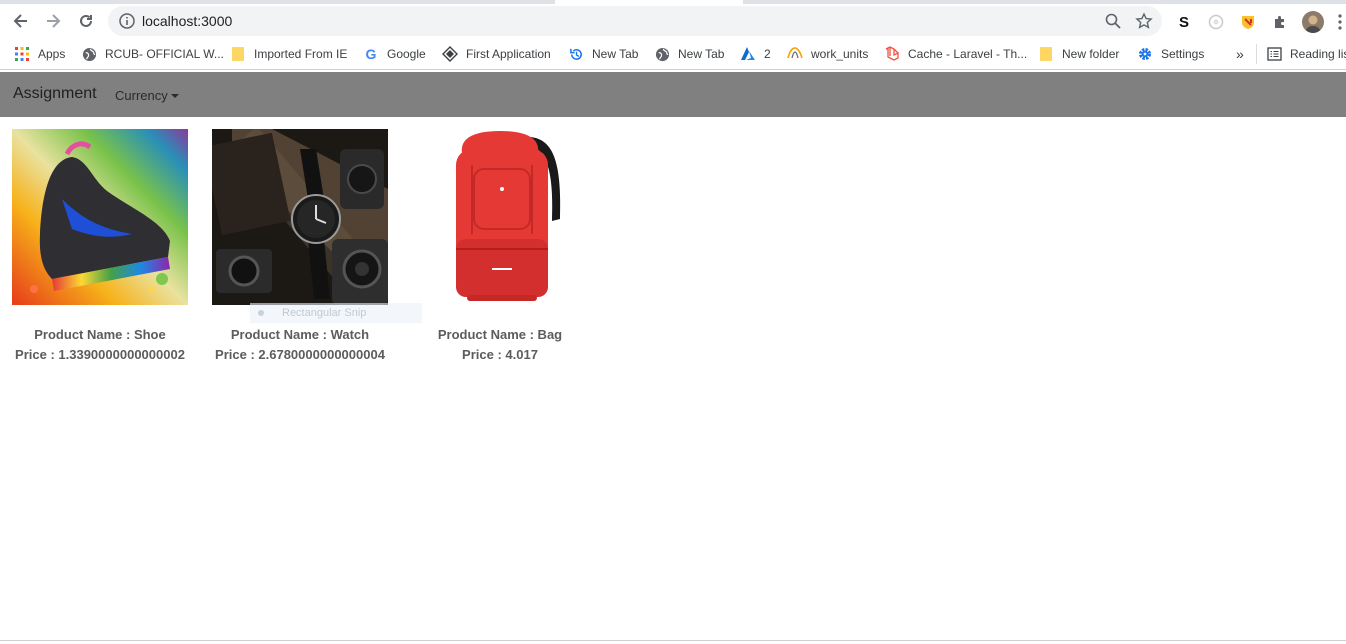  I want to click on window-bottom-border, so click(673, 640).